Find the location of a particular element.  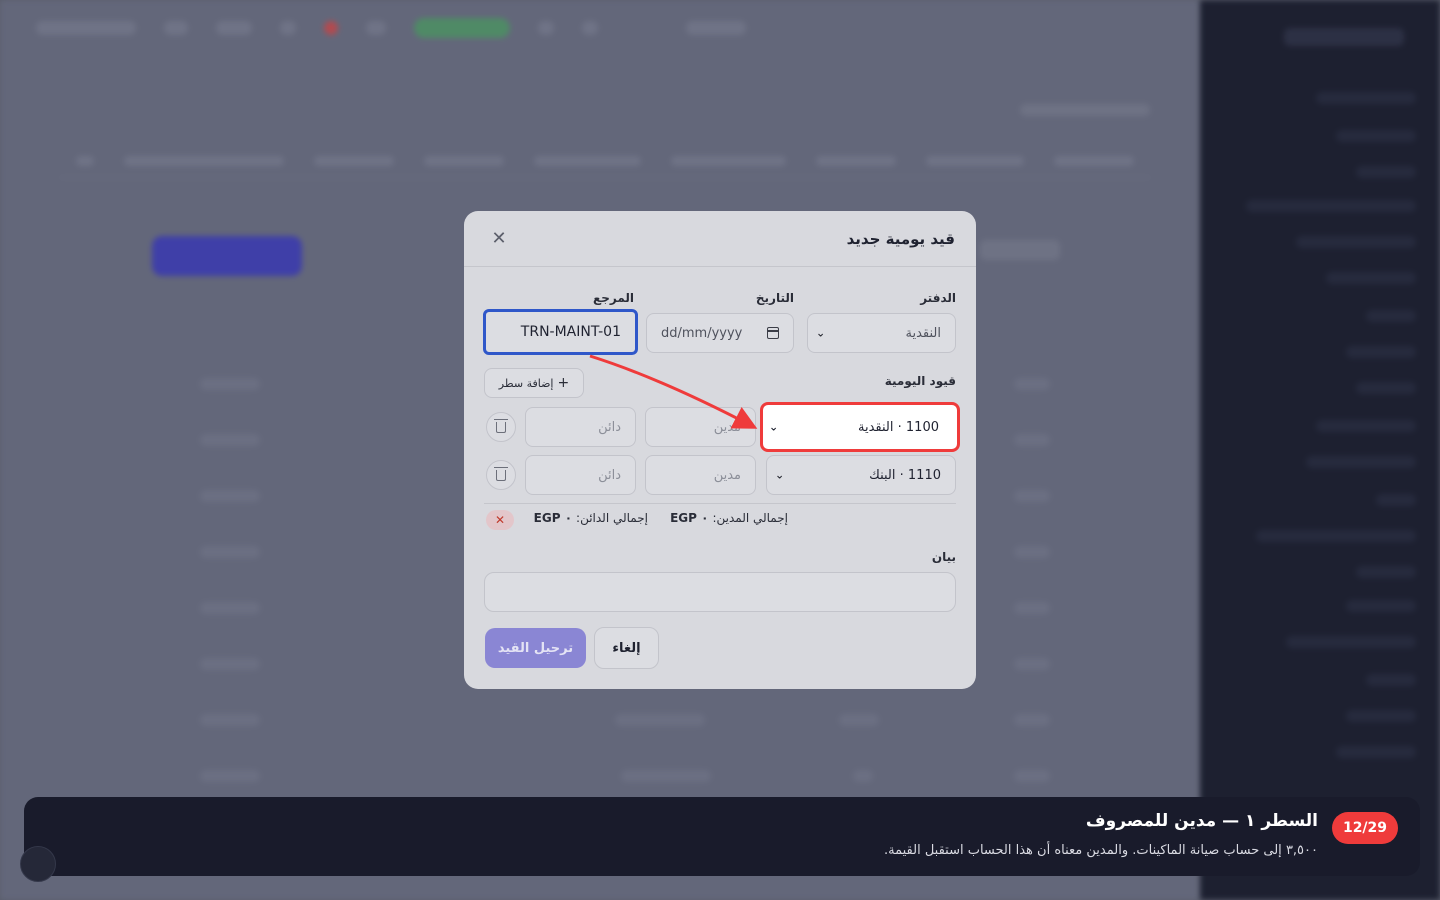

line-2-debit-placeholder: مدين is located at coordinates (727, 475).